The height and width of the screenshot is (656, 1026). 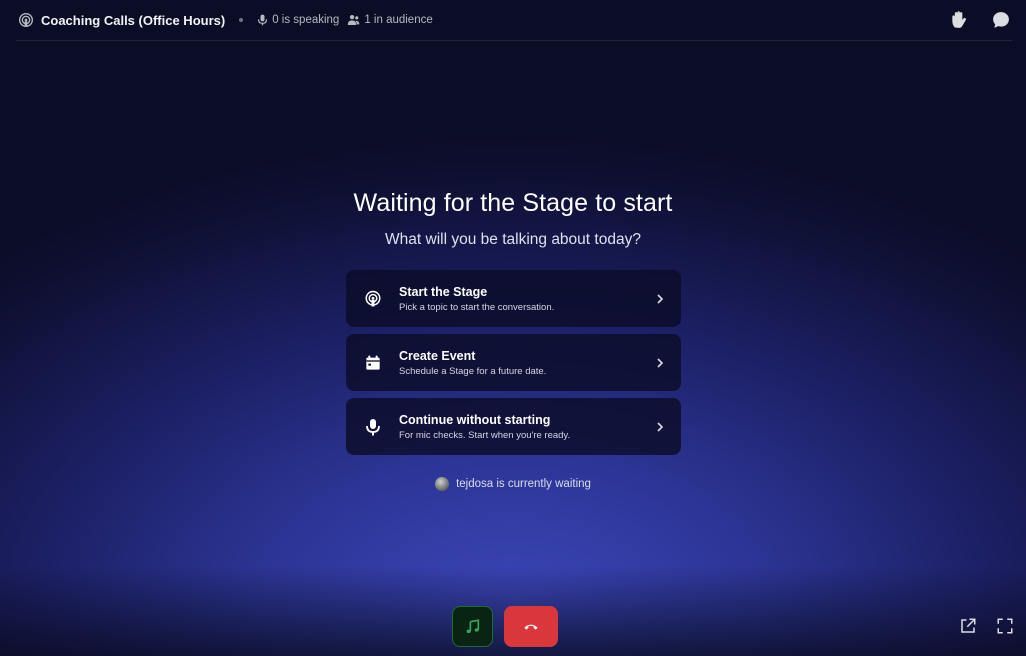 What do you see at coordinates (475, 419) in the screenshot?
I see `option-title: Continue without starting` at bounding box center [475, 419].